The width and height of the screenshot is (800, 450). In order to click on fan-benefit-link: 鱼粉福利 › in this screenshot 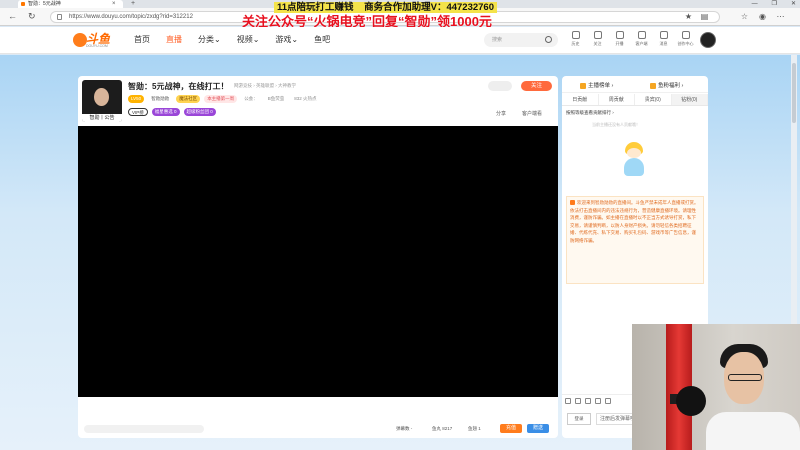, I will do `click(666, 85)`.